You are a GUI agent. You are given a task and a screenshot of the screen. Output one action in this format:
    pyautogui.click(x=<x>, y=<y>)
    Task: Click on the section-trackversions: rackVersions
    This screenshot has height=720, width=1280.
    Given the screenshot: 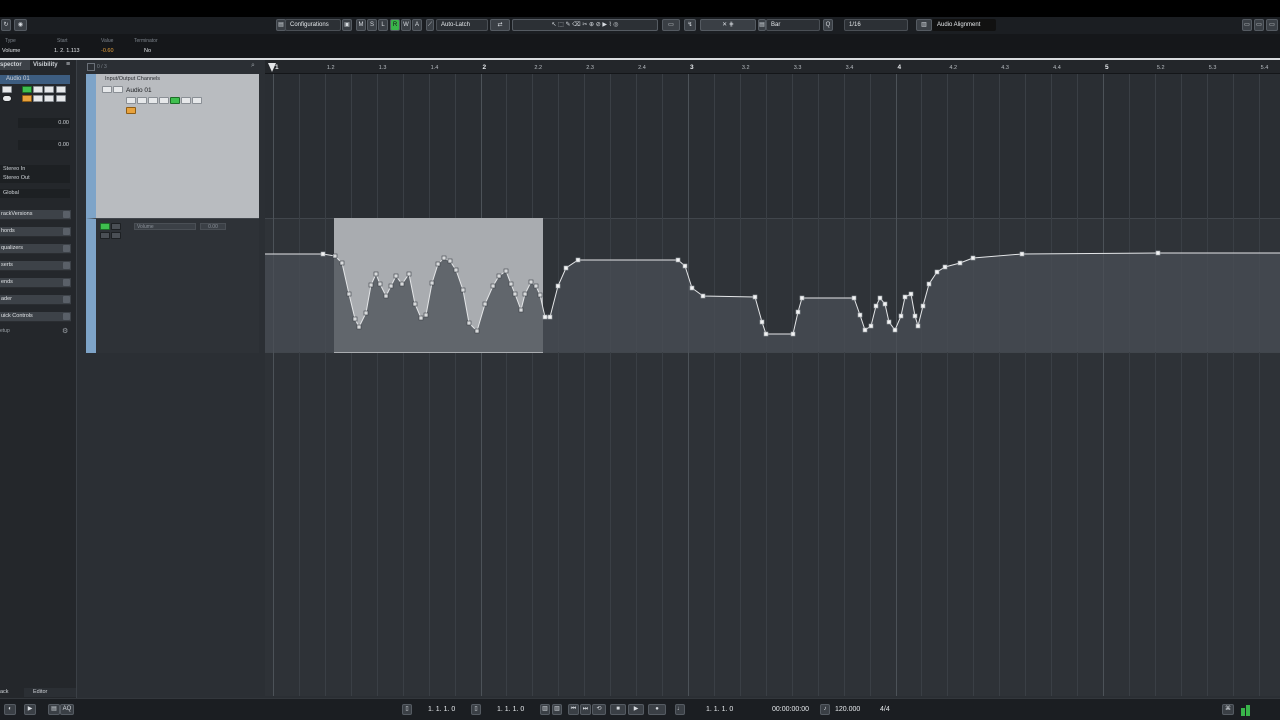 What is the action you would take?
    pyautogui.click(x=35, y=215)
    